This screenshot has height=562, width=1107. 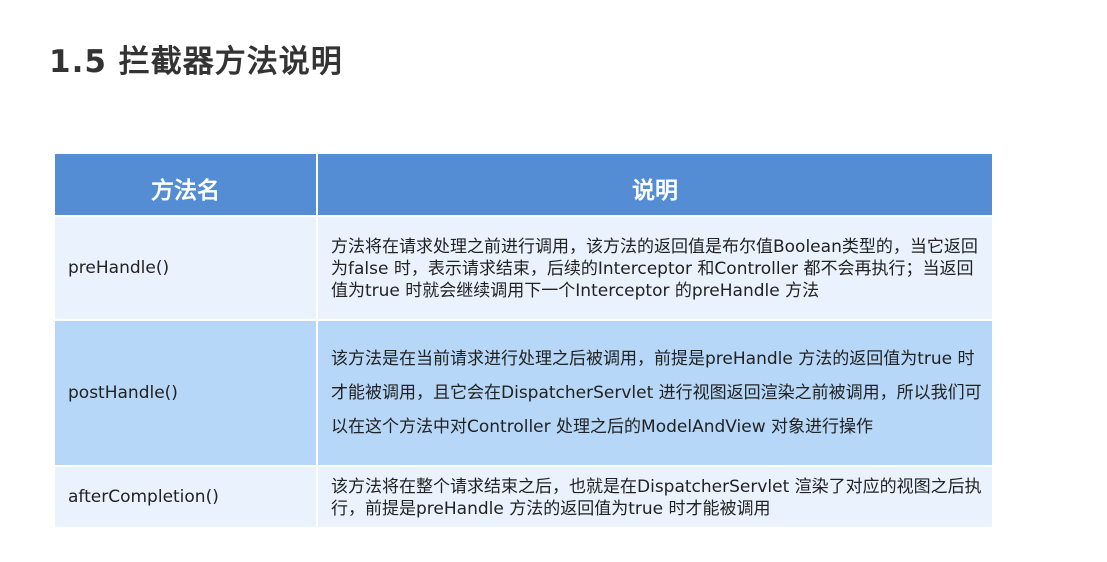 I want to click on column-header-description: 说明, so click(x=655, y=184).